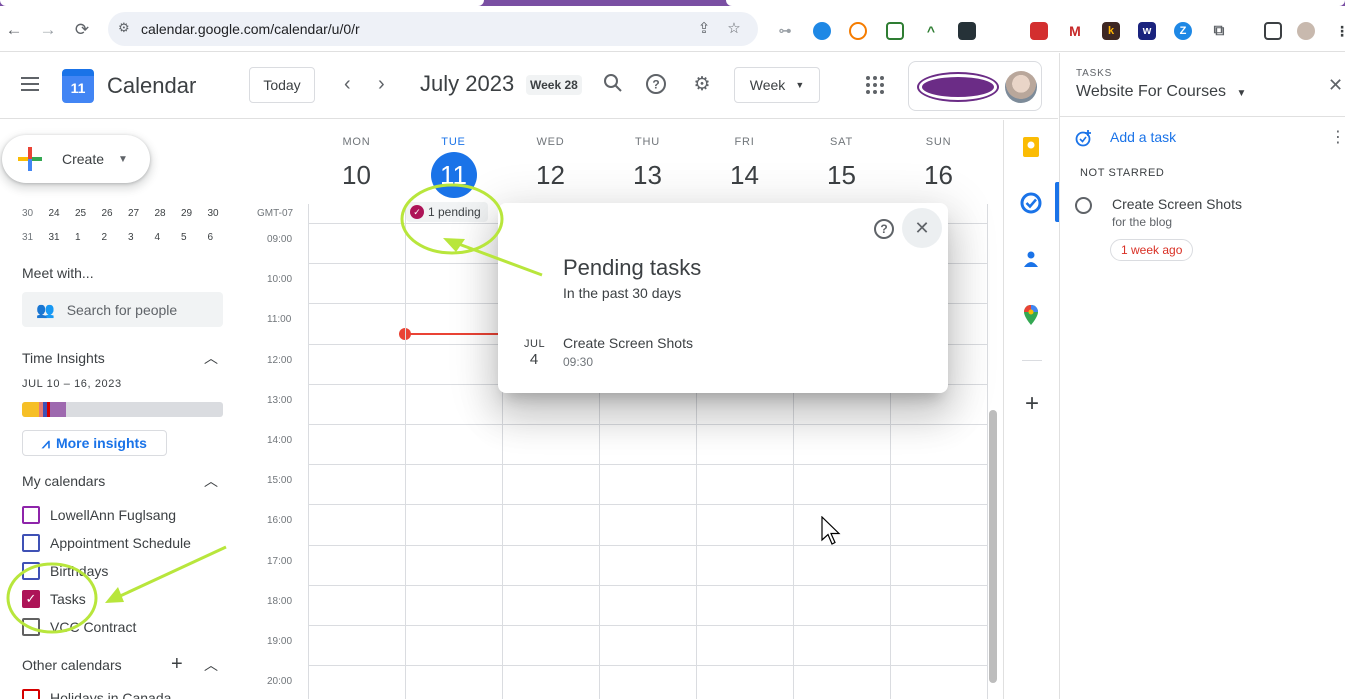 The width and height of the screenshot is (1345, 699). I want to click on extension-icon: k, so click(1111, 31).